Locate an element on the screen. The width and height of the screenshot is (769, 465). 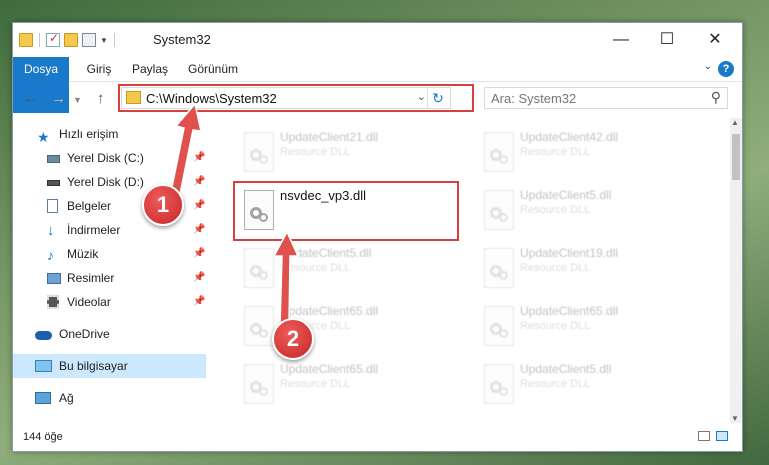
annotation-arrows is located at coordinates (235, 214).